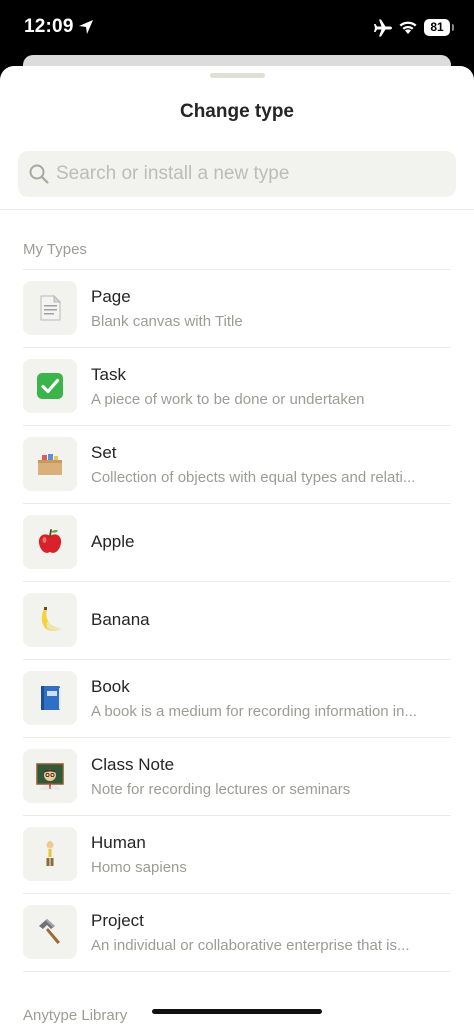 The image size is (474, 1025). I want to click on type-name: Set, so click(104, 452).